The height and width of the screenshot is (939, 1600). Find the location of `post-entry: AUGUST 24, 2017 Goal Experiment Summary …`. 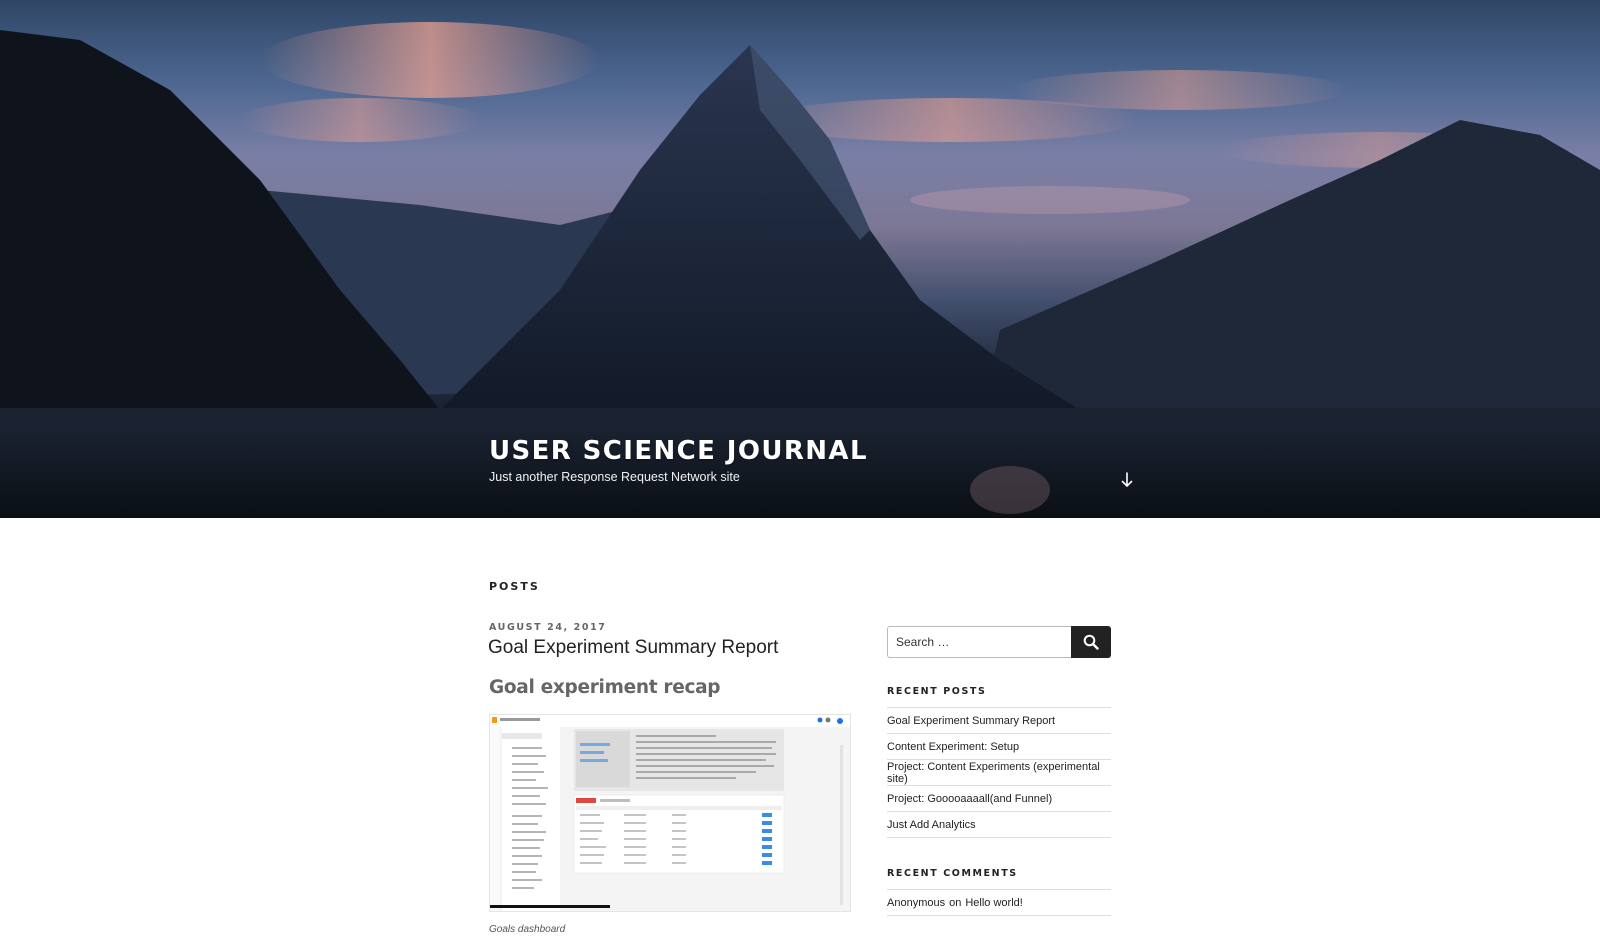

post-entry: AUGUST 24, 2017 Goal Experiment Summary … is located at coordinates (669, 778).